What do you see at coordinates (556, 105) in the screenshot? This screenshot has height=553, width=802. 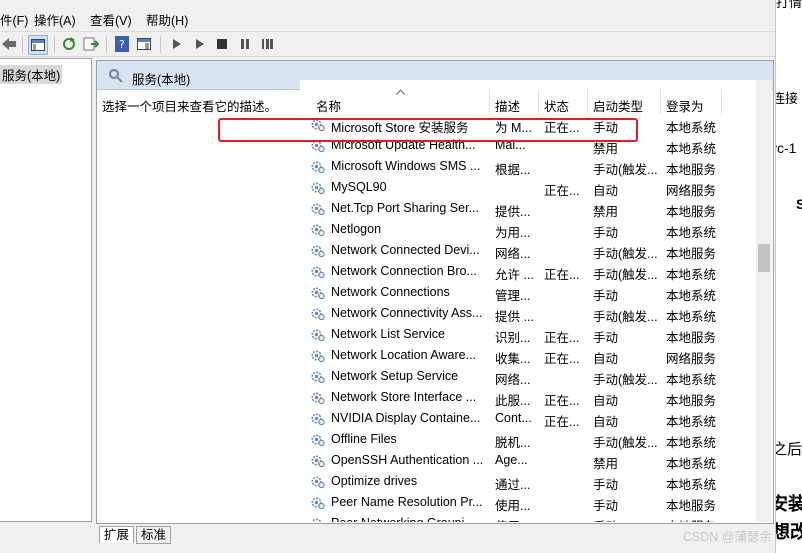 I see `column-status: 状态` at bounding box center [556, 105].